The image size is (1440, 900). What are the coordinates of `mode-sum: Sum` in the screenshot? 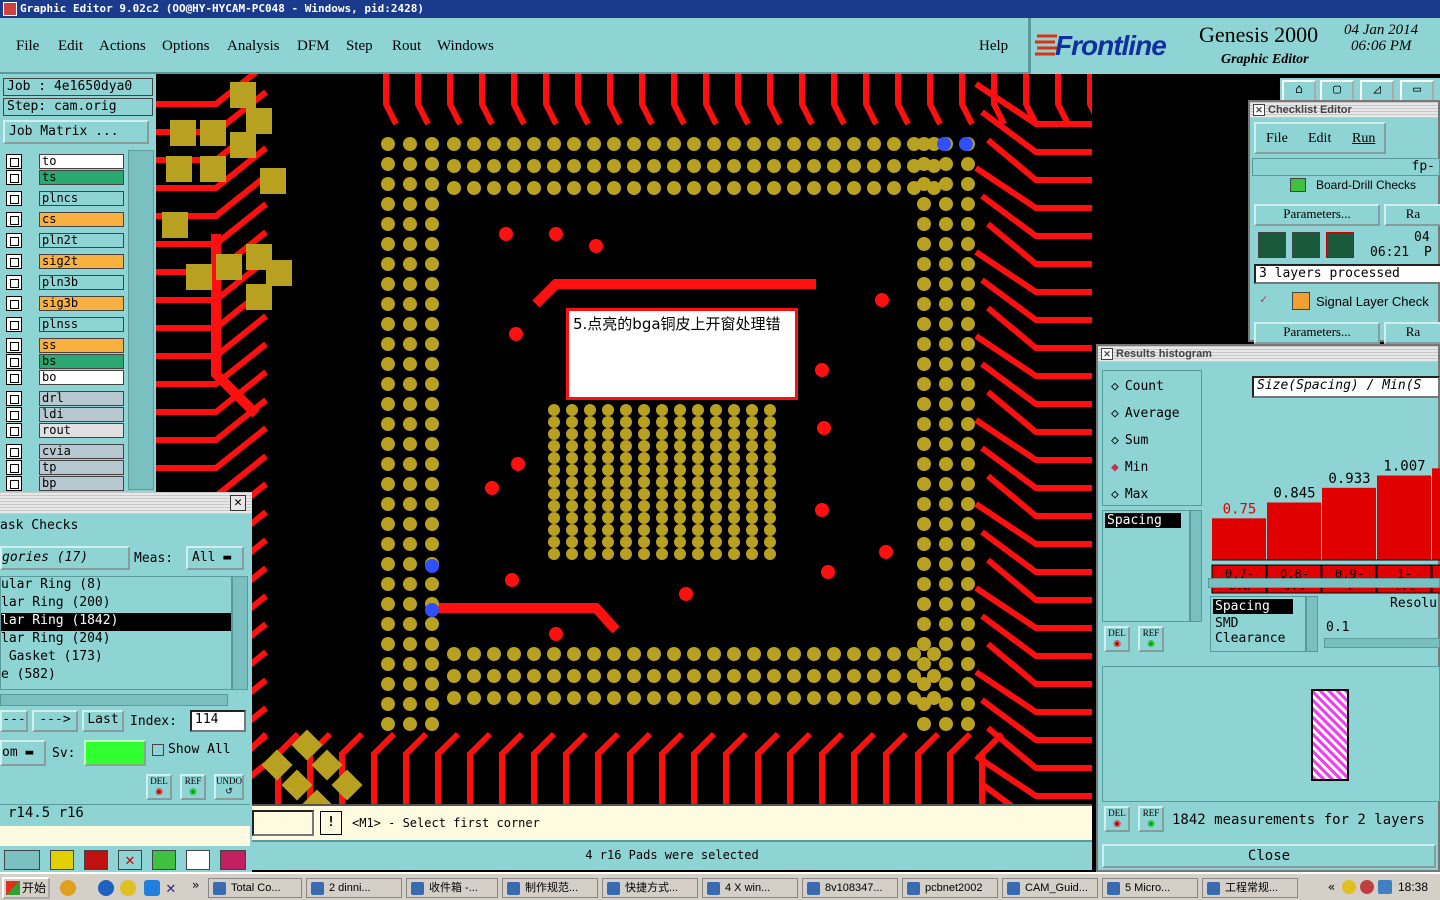 It's located at (1129, 440).